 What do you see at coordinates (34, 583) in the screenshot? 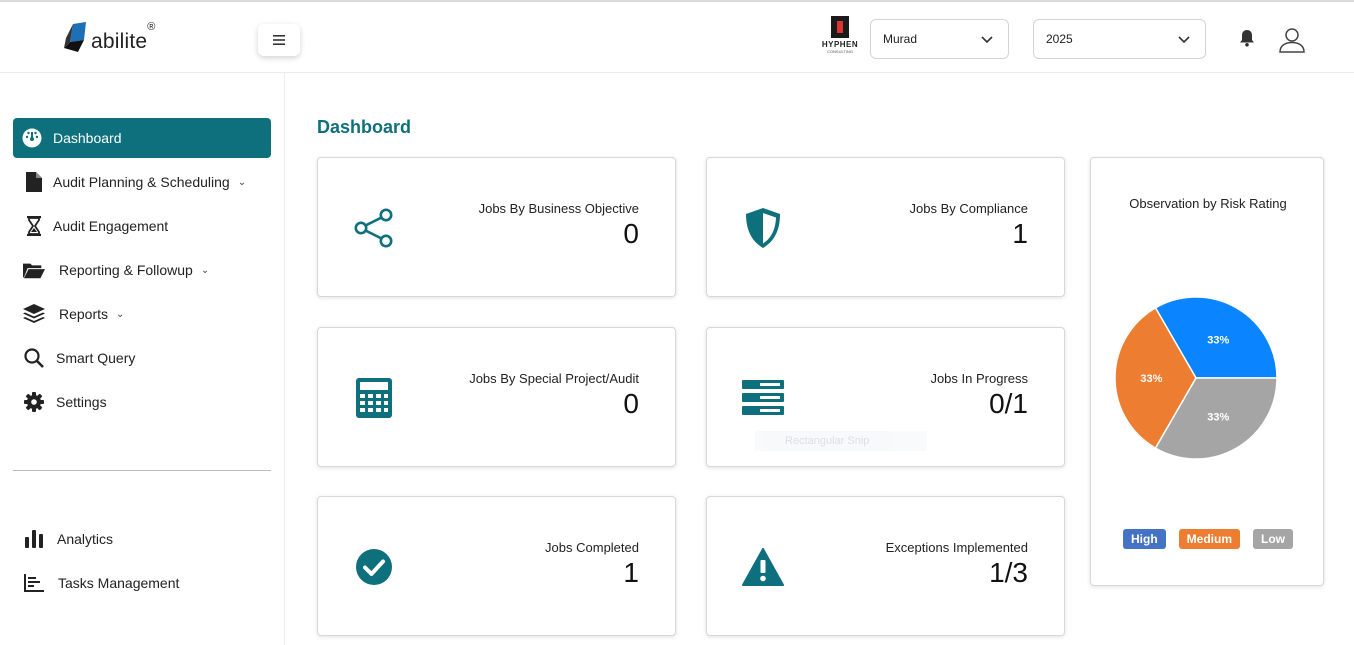
I see `list-chart-icon` at bounding box center [34, 583].